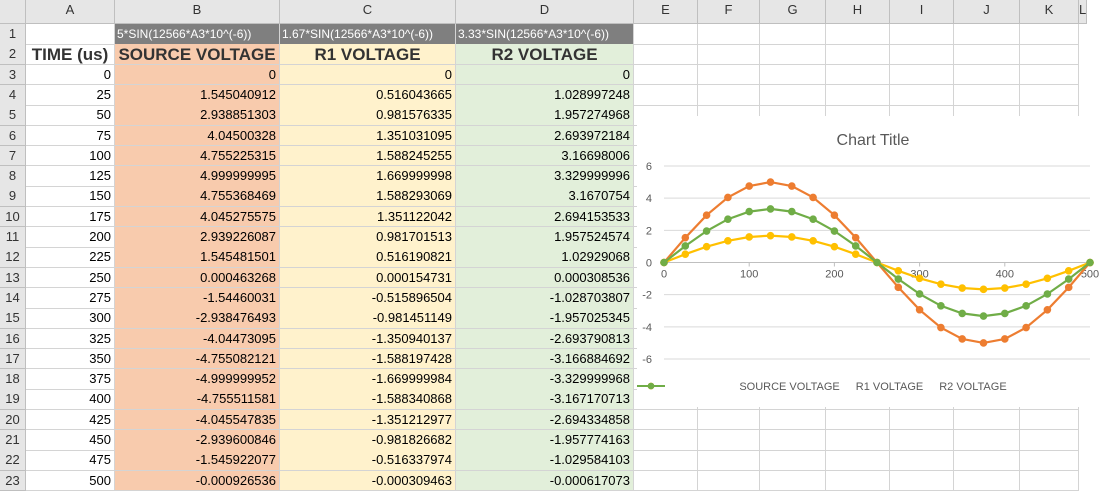  What do you see at coordinates (987, 34) in the screenshot?
I see `cell-J1` at bounding box center [987, 34].